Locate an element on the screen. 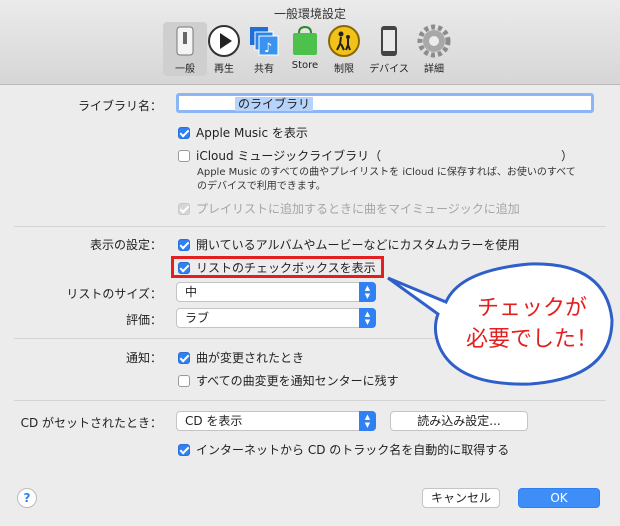 The image size is (620, 526). cd-inserted-label: CD がセットされたとき： is located at coordinates (91, 423).